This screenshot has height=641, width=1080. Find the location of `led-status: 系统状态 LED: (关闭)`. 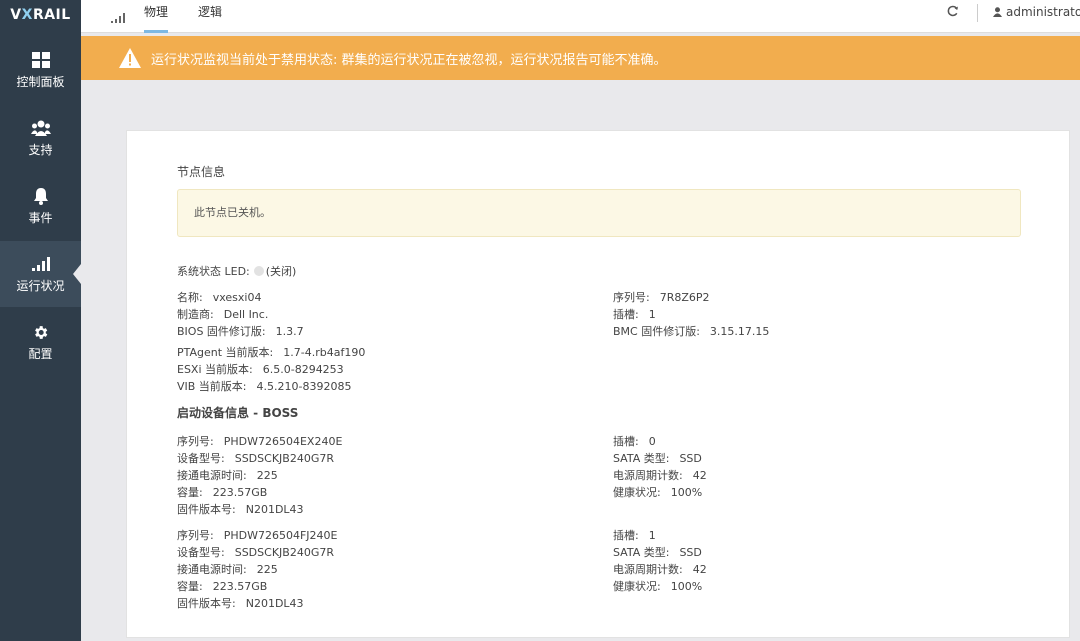

led-status: 系统状态 LED: (关闭) is located at coordinates (237, 271).